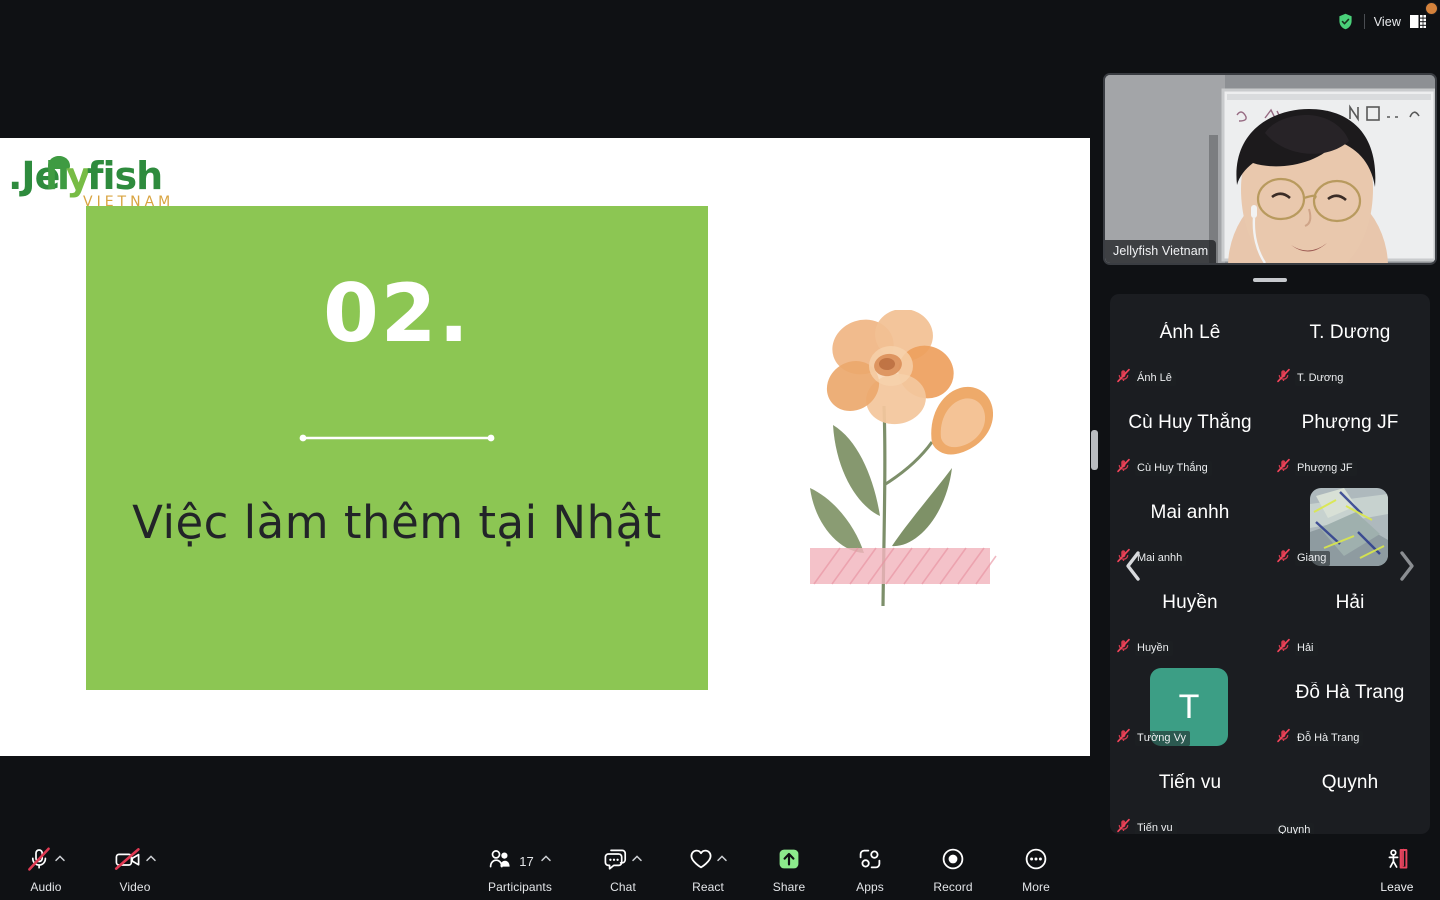 Image resolution: width=1440 pixels, height=900 pixels. I want to click on chat-bubble-icon, so click(616, 861).